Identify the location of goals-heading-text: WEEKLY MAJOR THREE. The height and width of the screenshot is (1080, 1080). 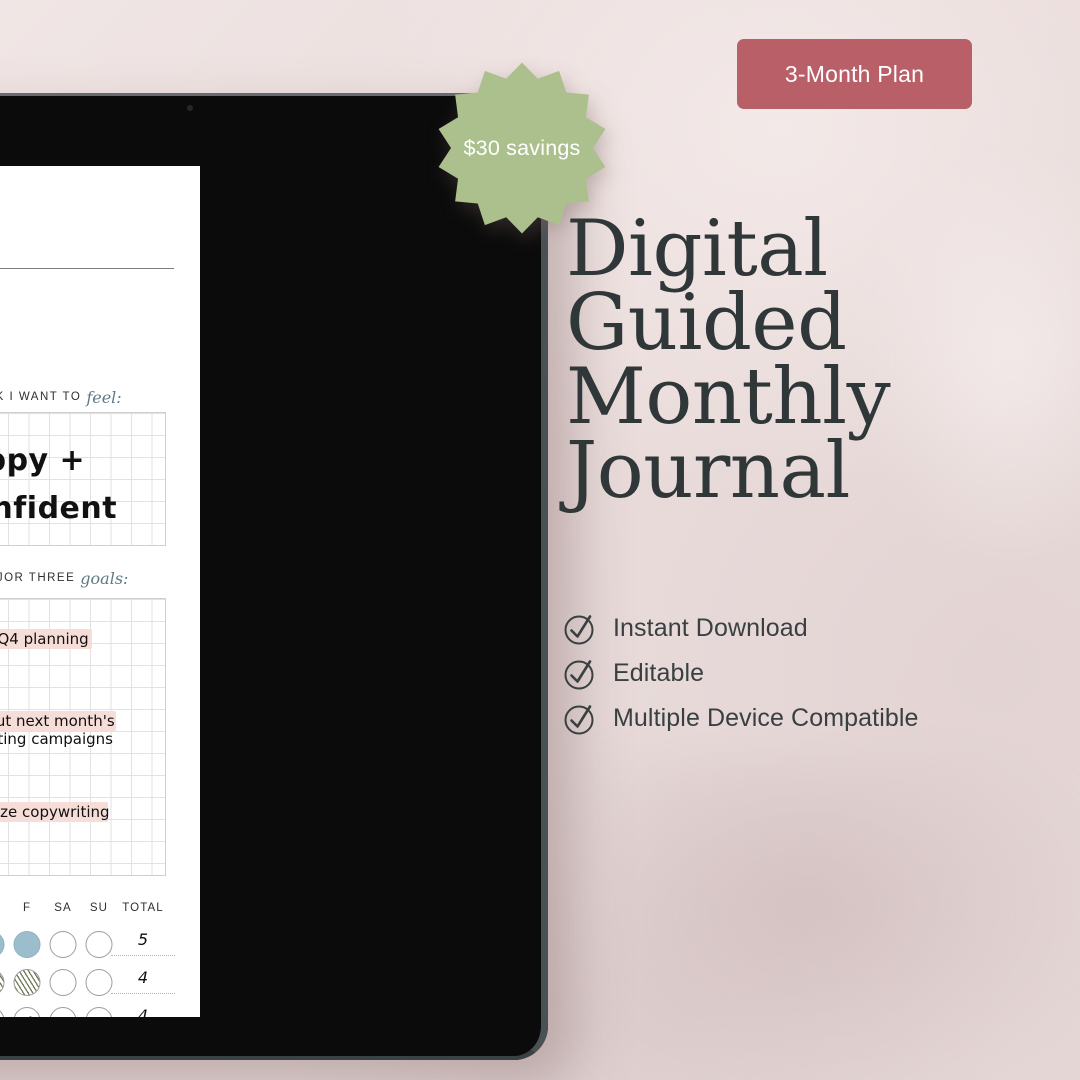
(38, 578).